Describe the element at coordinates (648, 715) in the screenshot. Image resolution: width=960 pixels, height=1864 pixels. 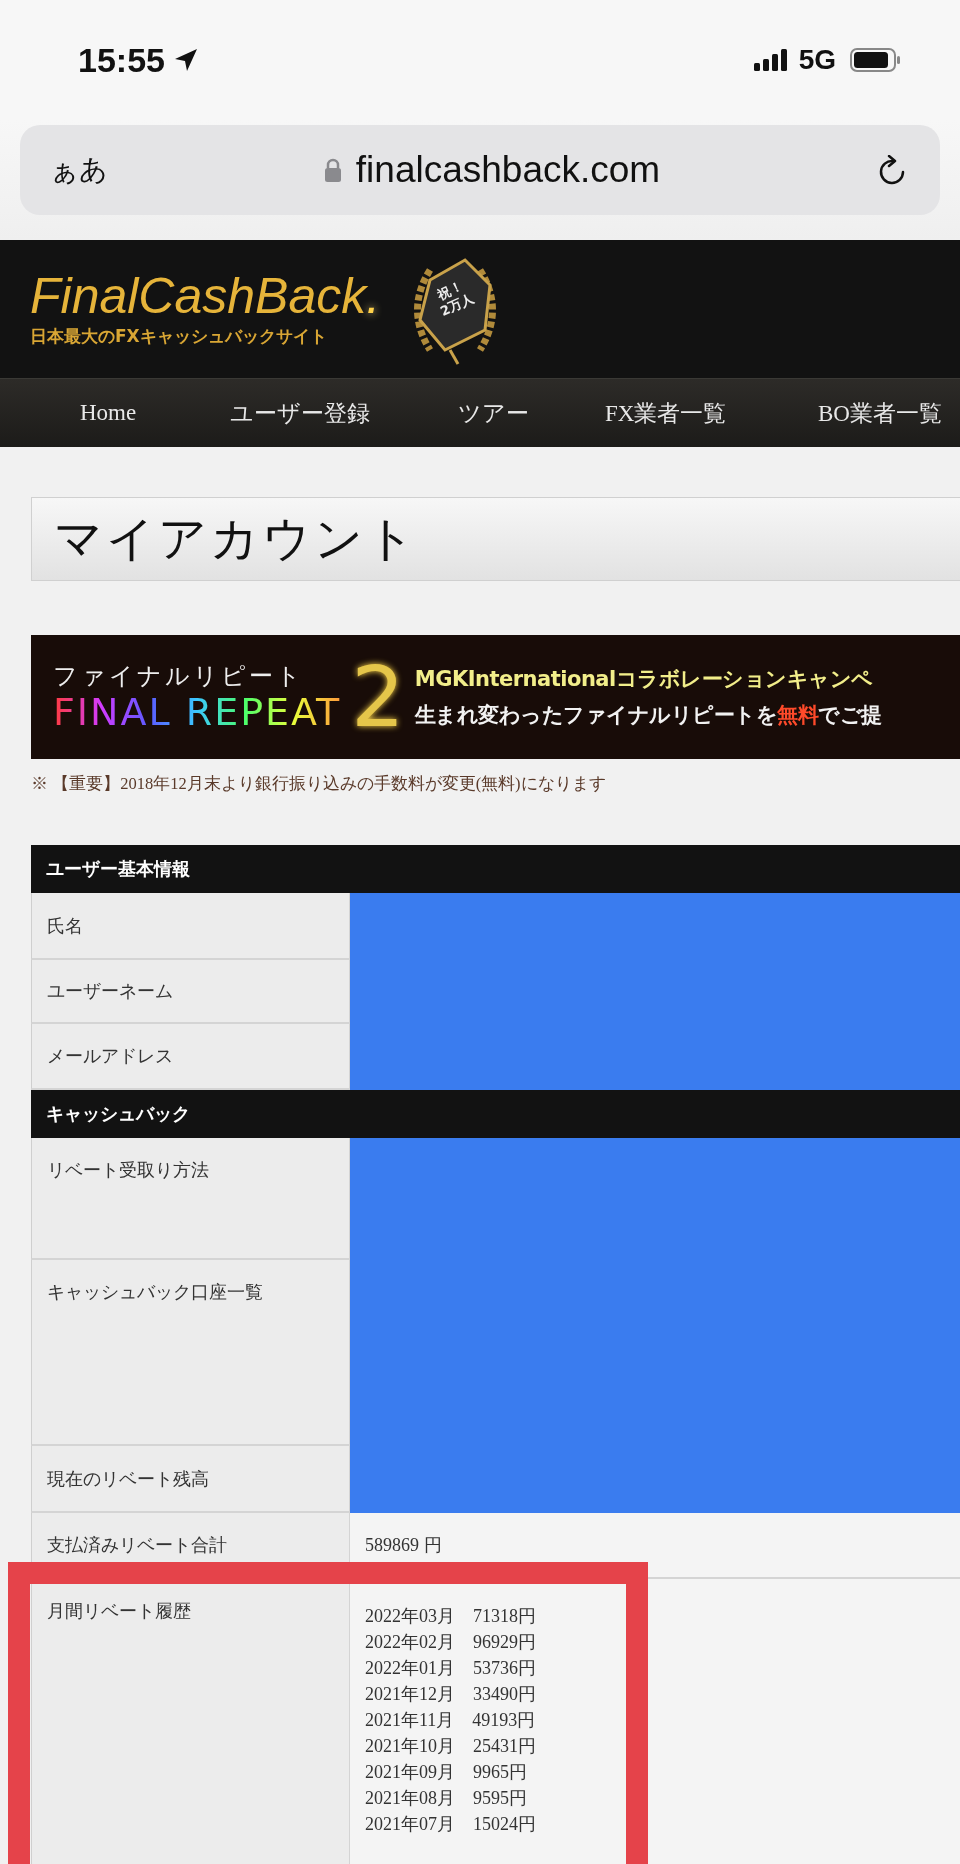
I see `banner-subline: 生まれ変わったファイナルリピートを無料でご提` at that location.